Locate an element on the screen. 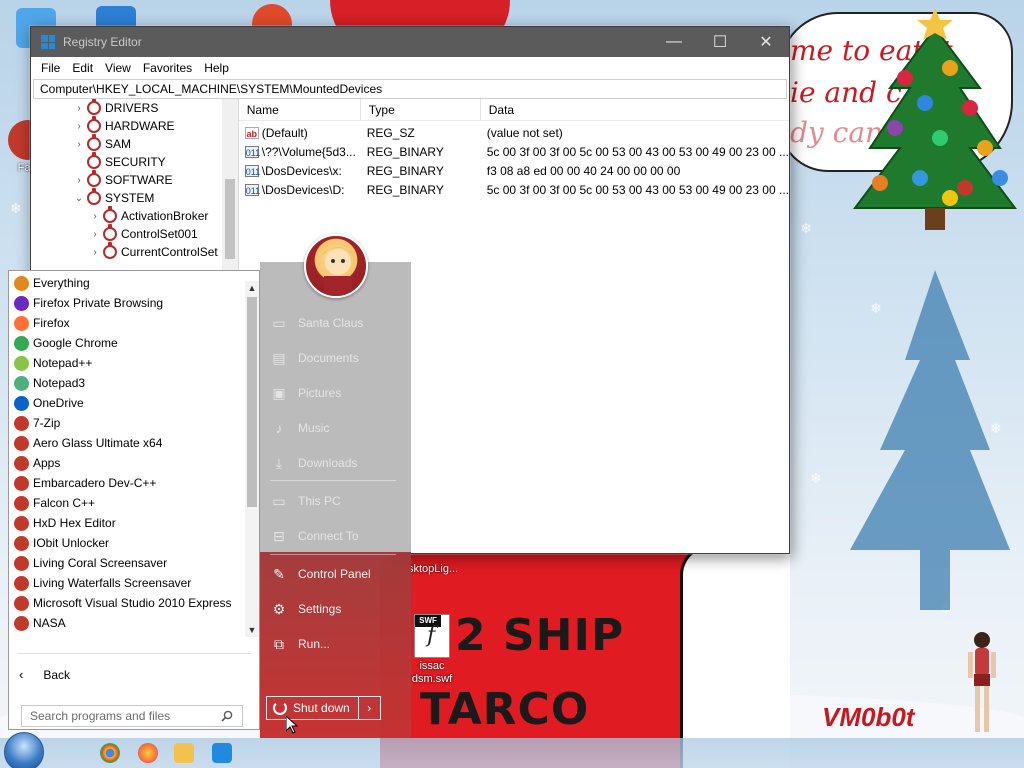 The image size is (1024, 768). place-item-this-pc: ▭ This PC is located at coordinates (337, 501).